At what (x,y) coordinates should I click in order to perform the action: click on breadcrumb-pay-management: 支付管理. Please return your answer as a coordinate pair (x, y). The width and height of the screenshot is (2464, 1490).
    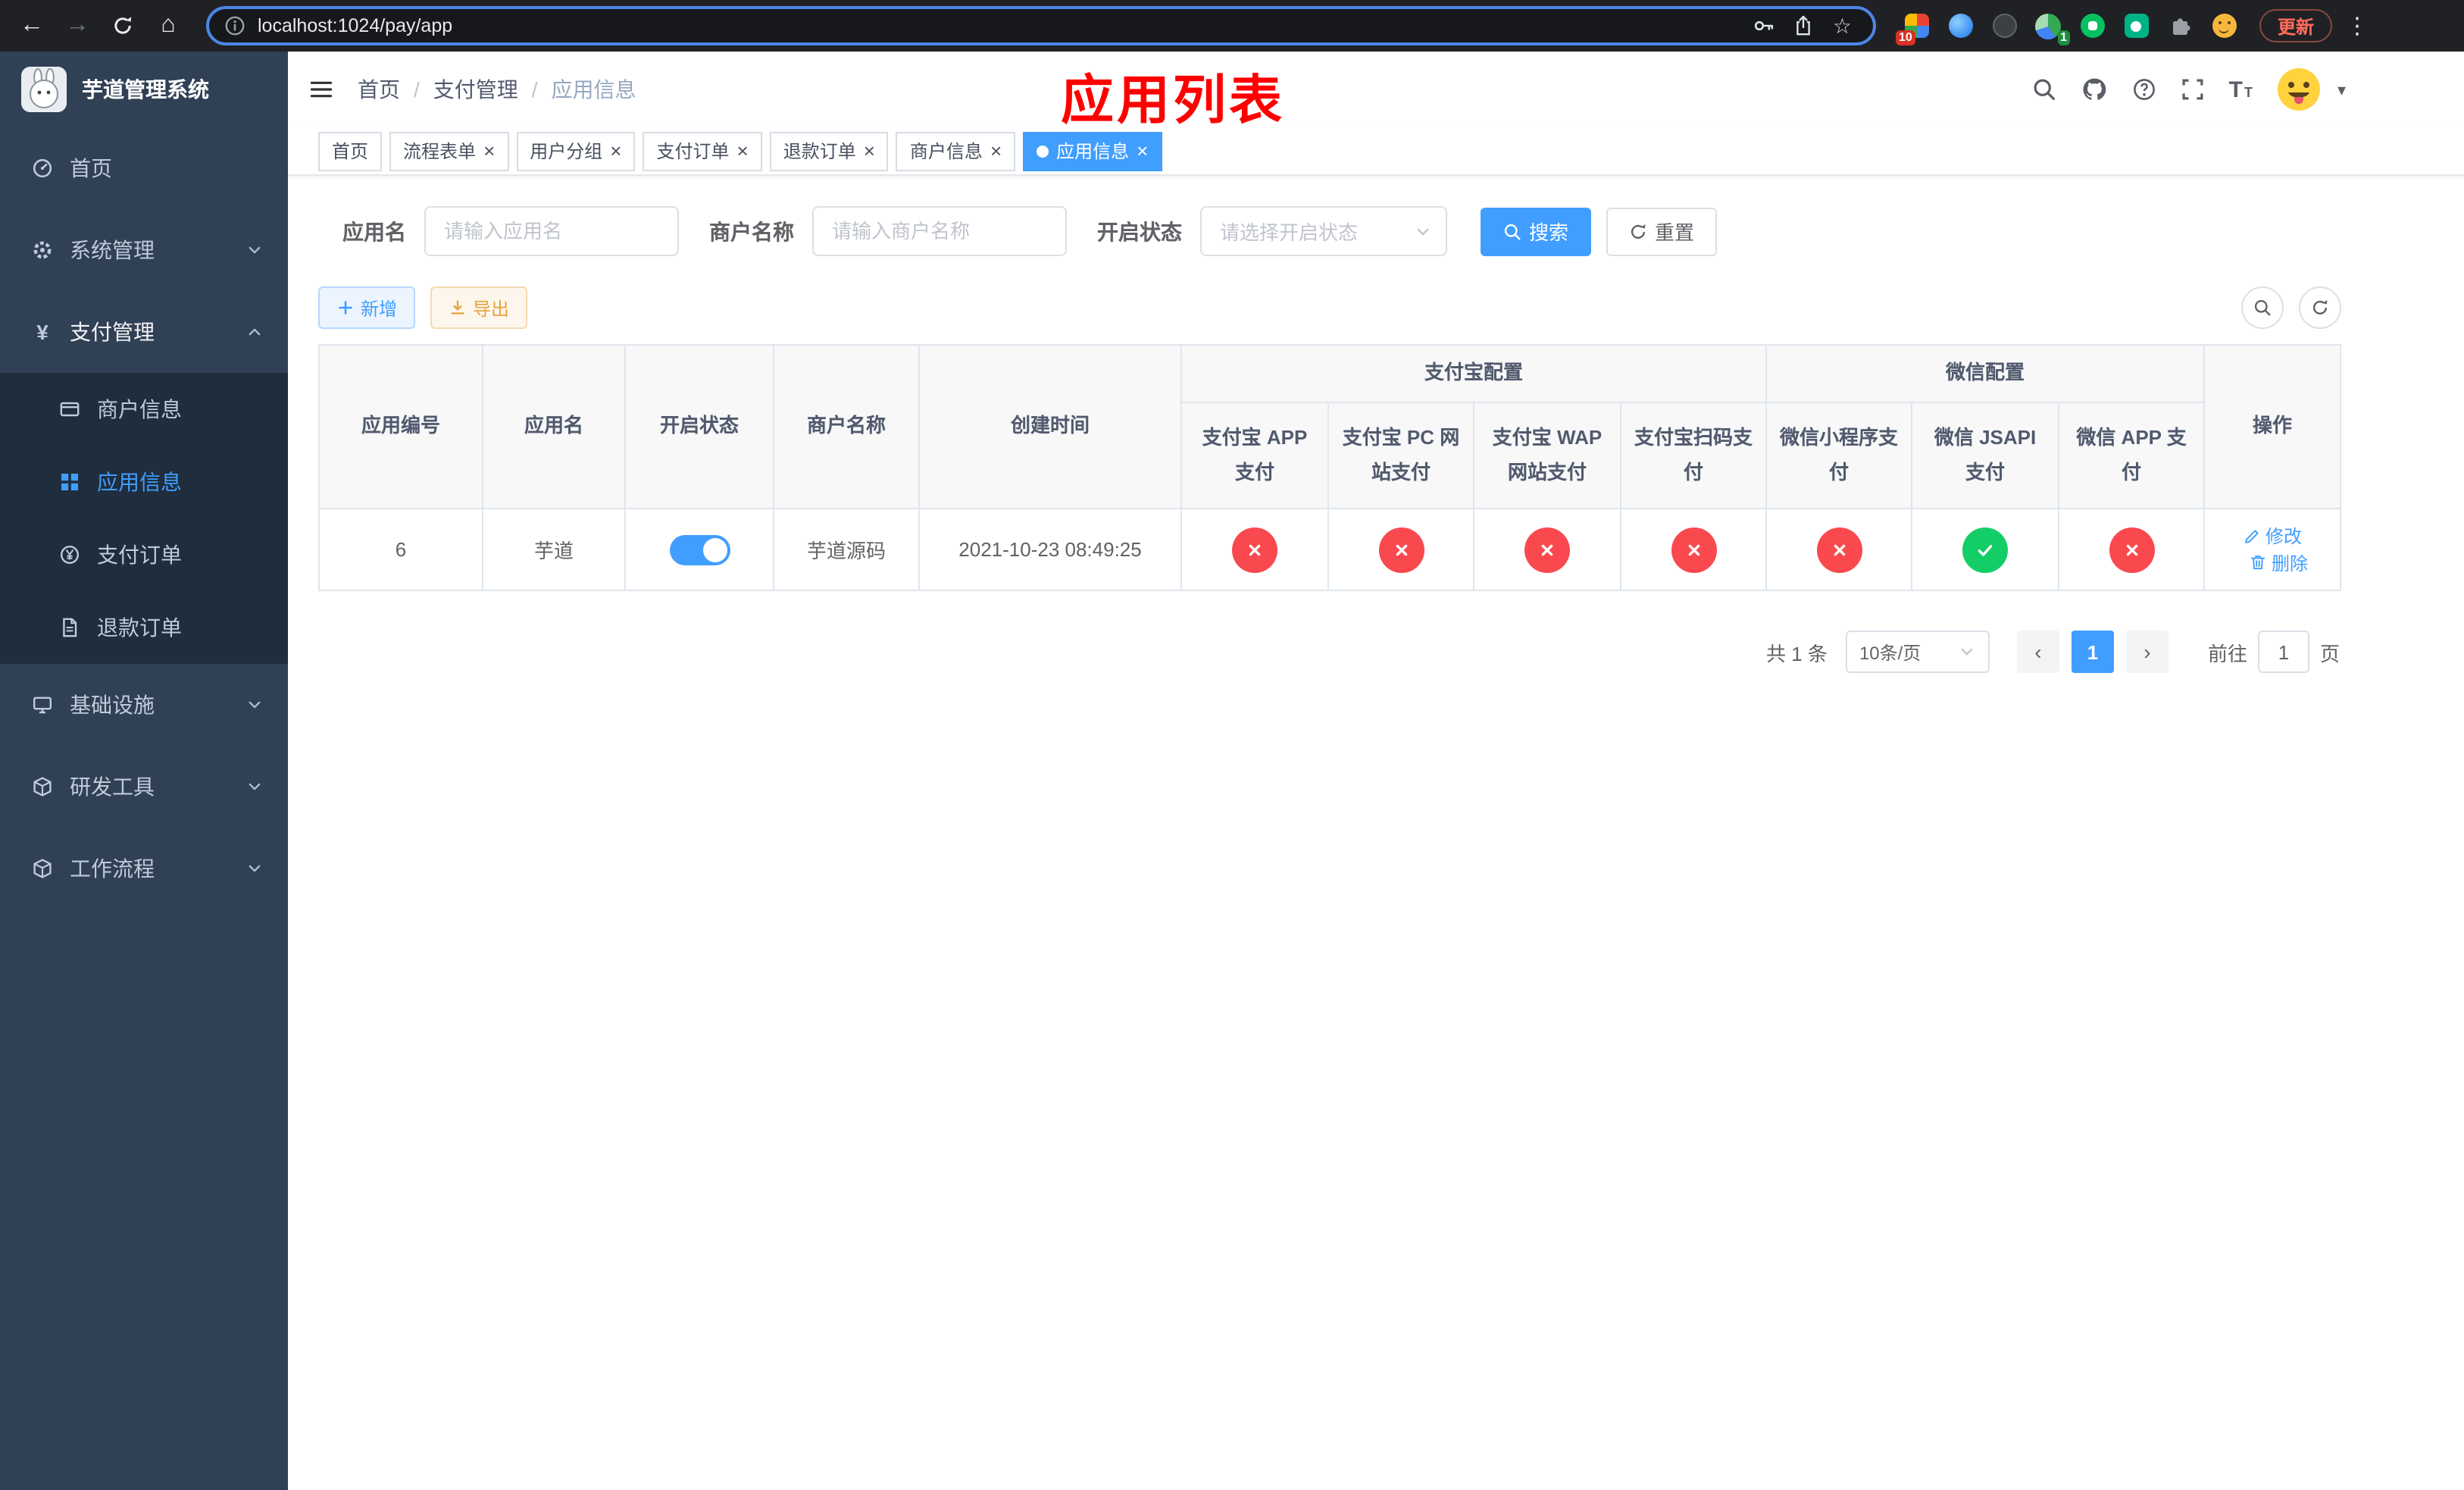
    Looking at the image, I should click on (475, 89).